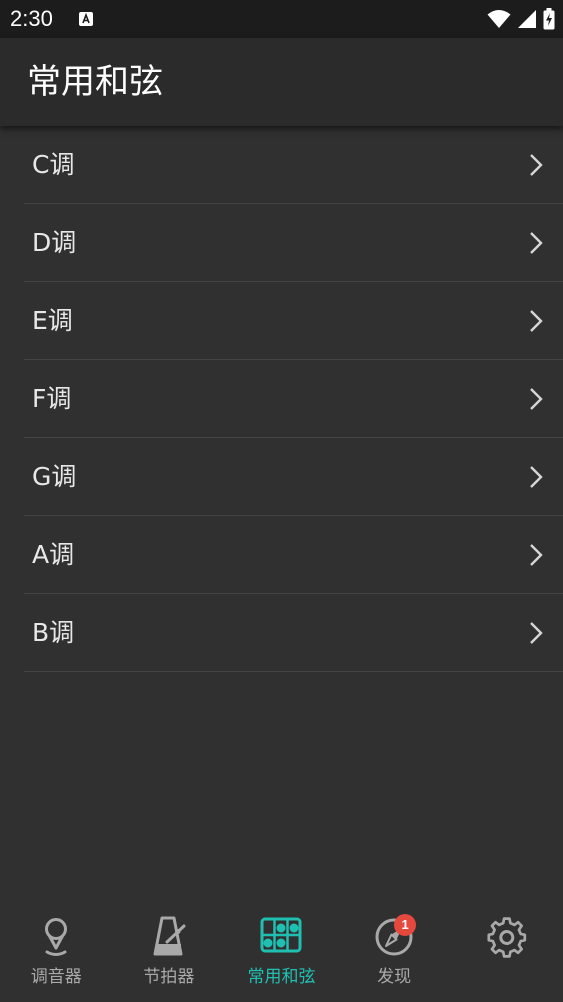 This screenshot has height=1002, width=563. Describe the element at coordinates (394, 977) in the screenshot. I see `nav-label: 发现` at that location.